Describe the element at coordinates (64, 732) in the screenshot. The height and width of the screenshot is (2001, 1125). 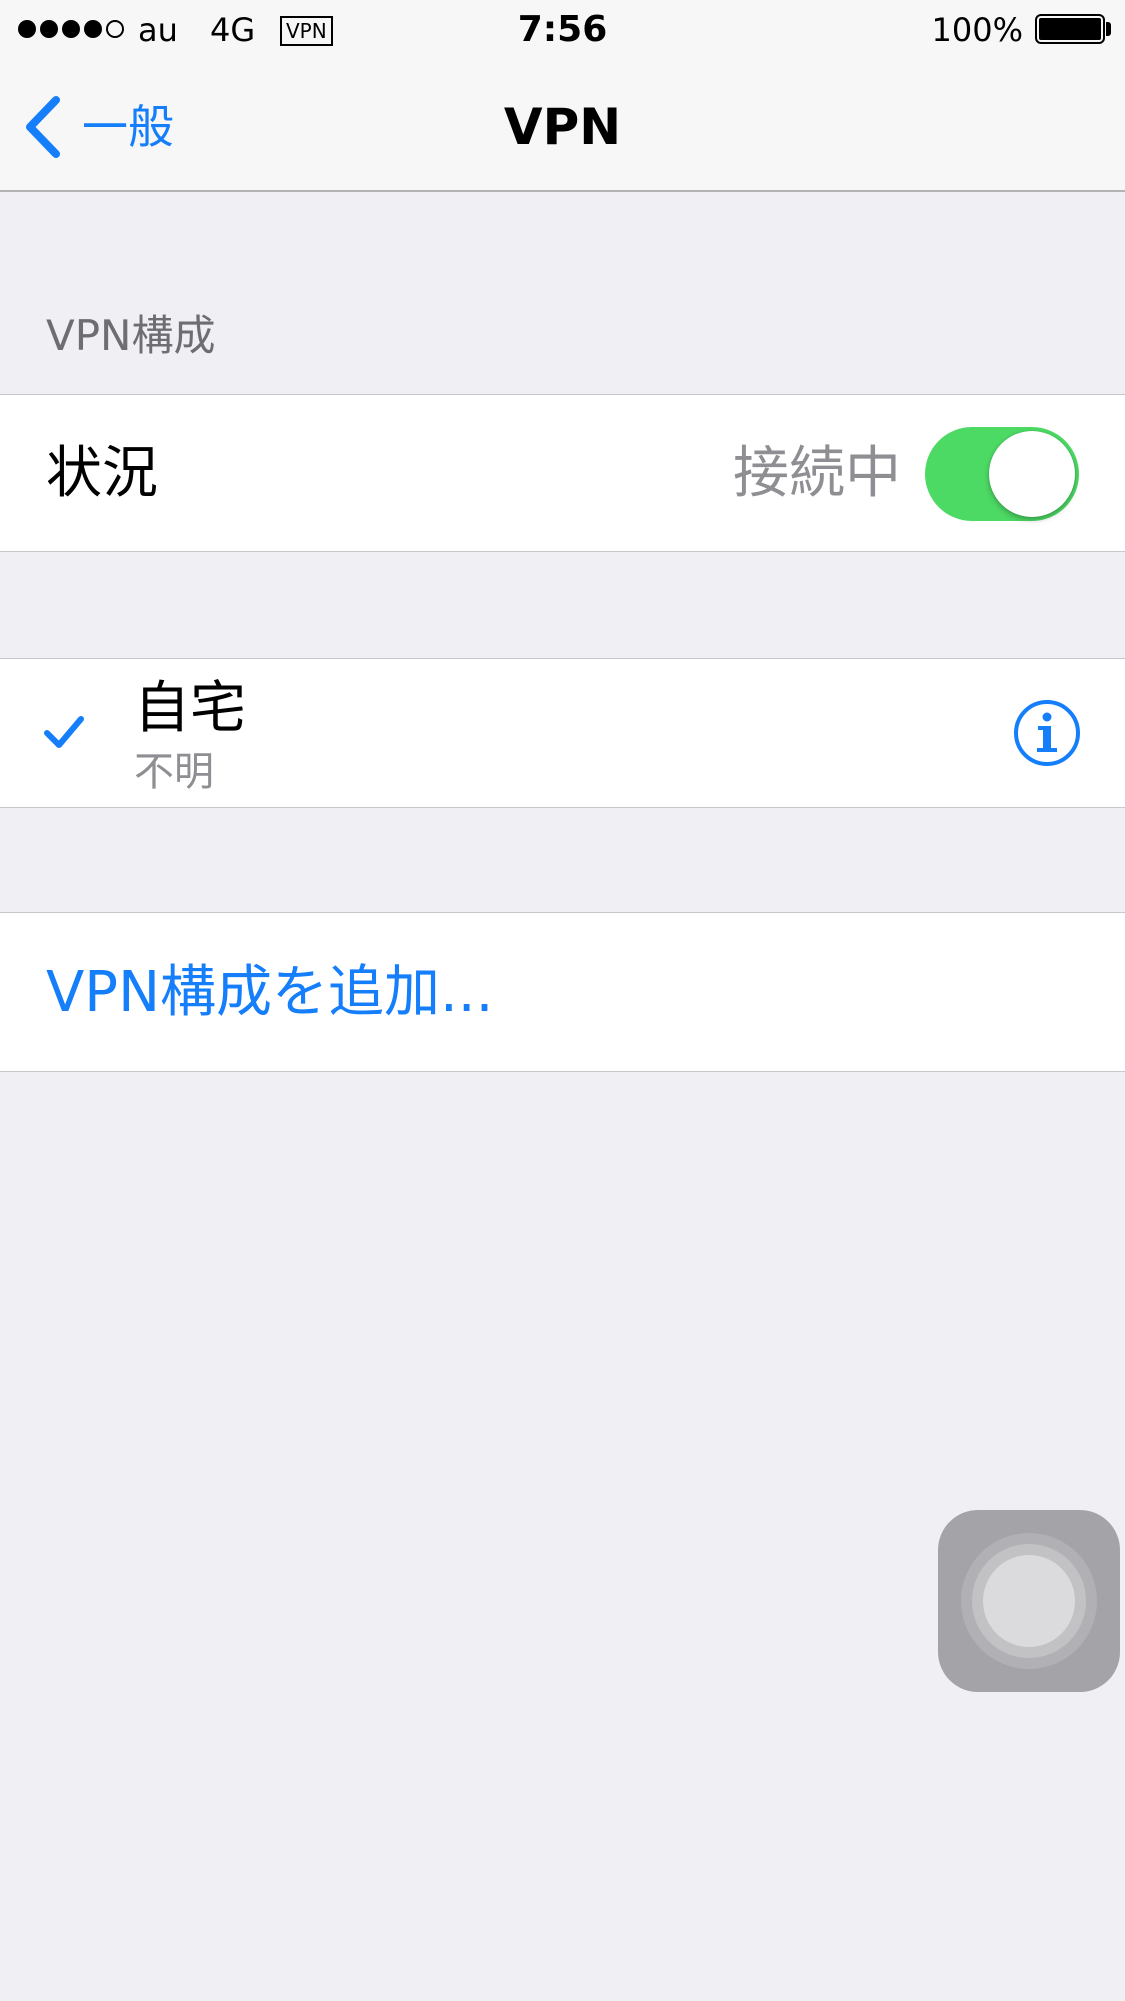
I see `checkmark-icon` at that location.